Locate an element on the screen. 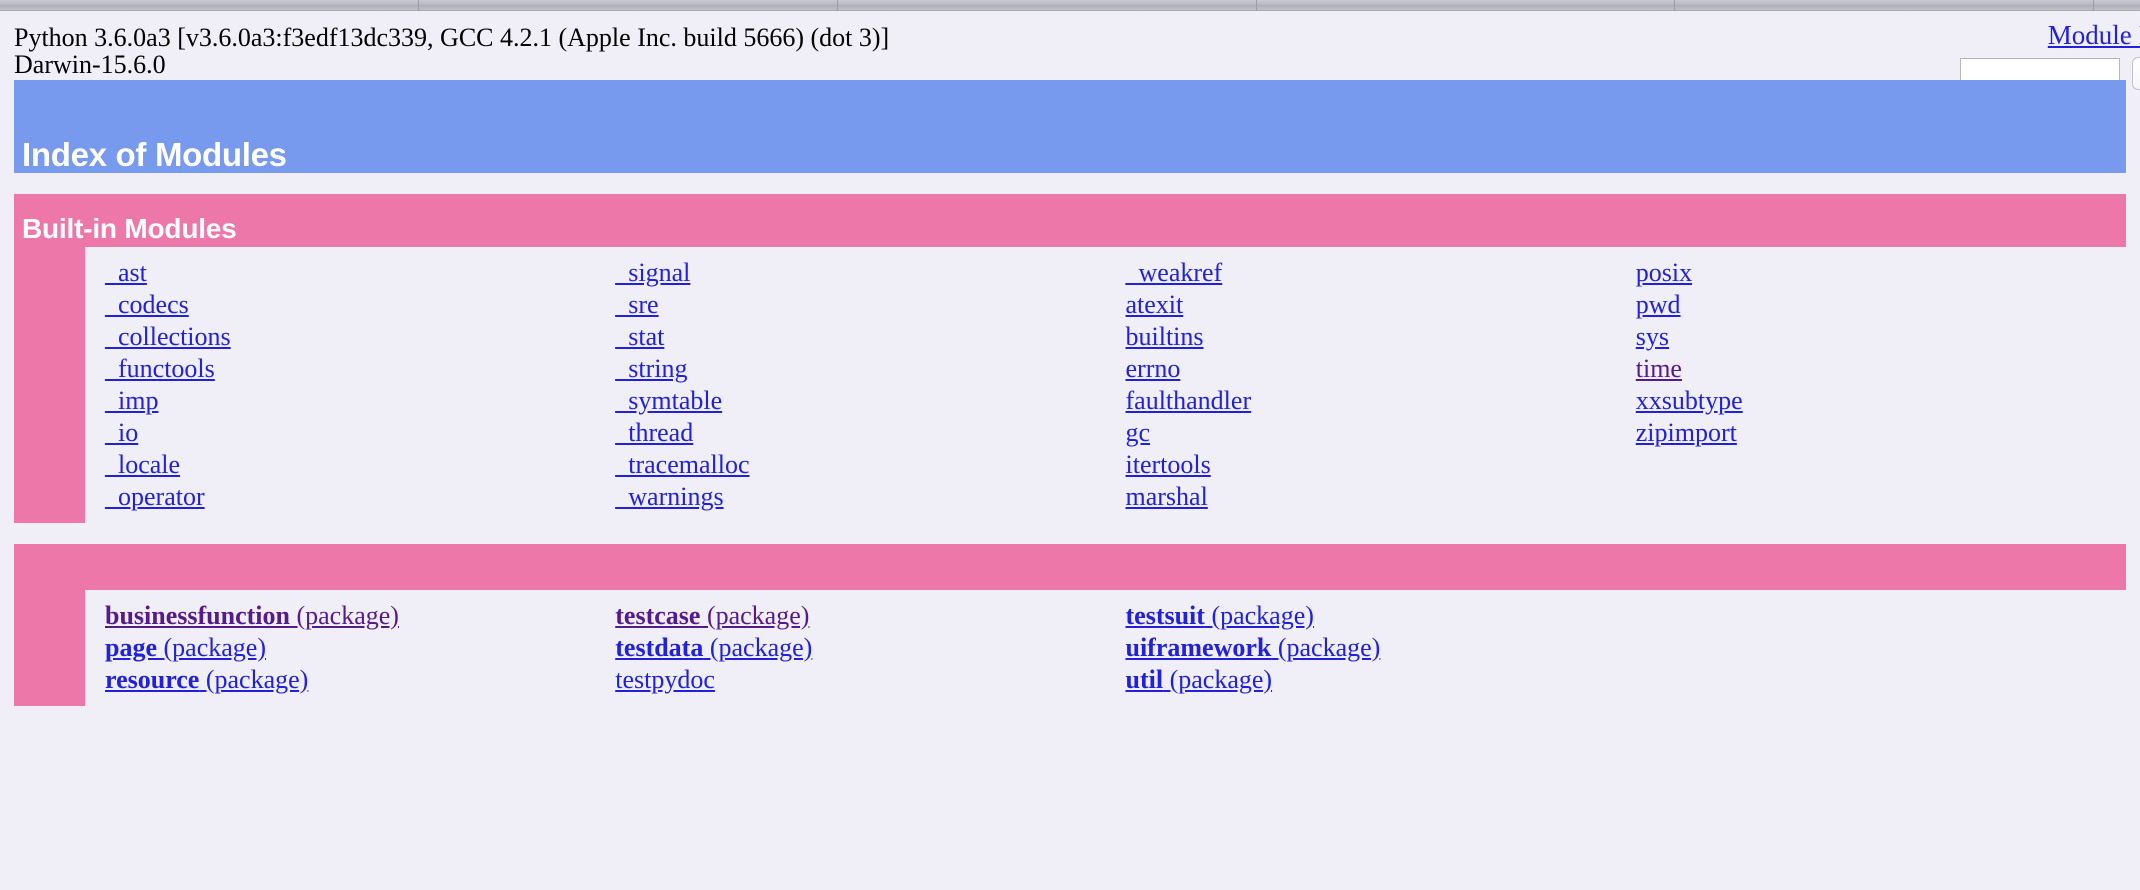 The height and width of the screenshot is (890, 2140). module-link: _sre is located at coordinates (860, 305).